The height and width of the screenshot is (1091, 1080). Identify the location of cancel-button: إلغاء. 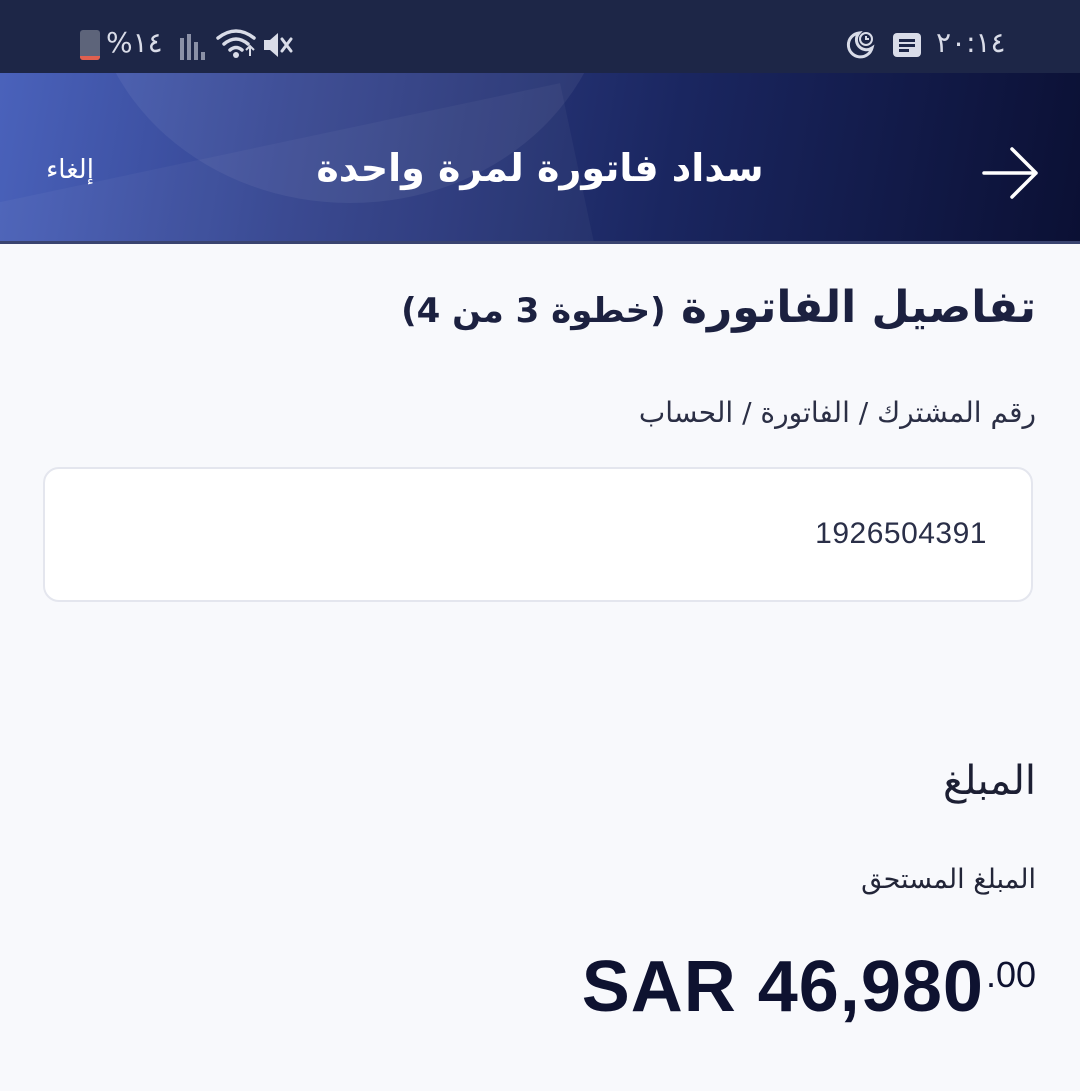
(70, 170).